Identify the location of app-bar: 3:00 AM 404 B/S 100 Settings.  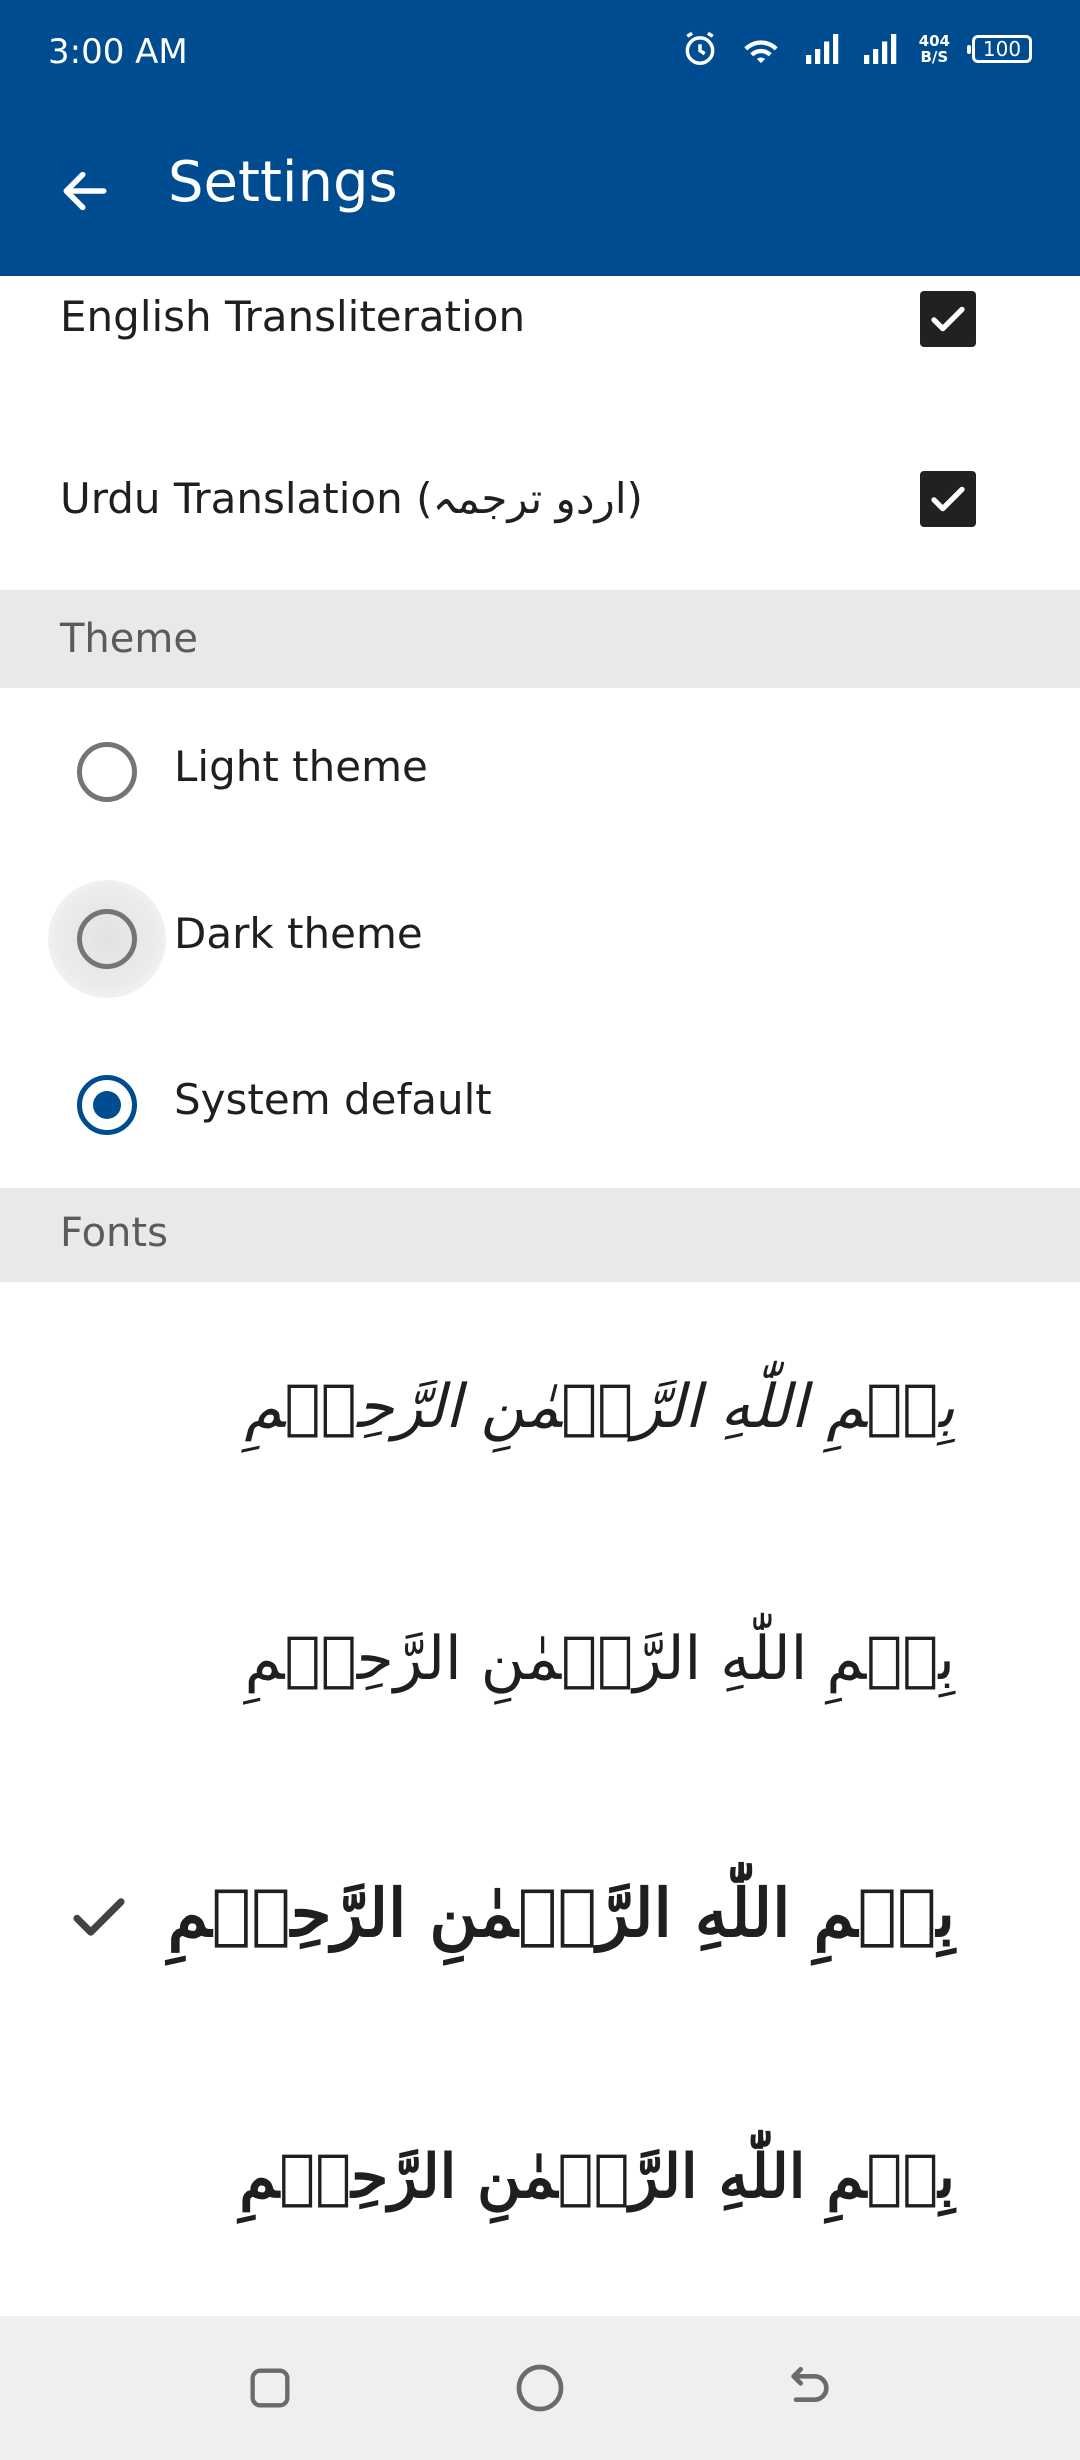
(540, 138).